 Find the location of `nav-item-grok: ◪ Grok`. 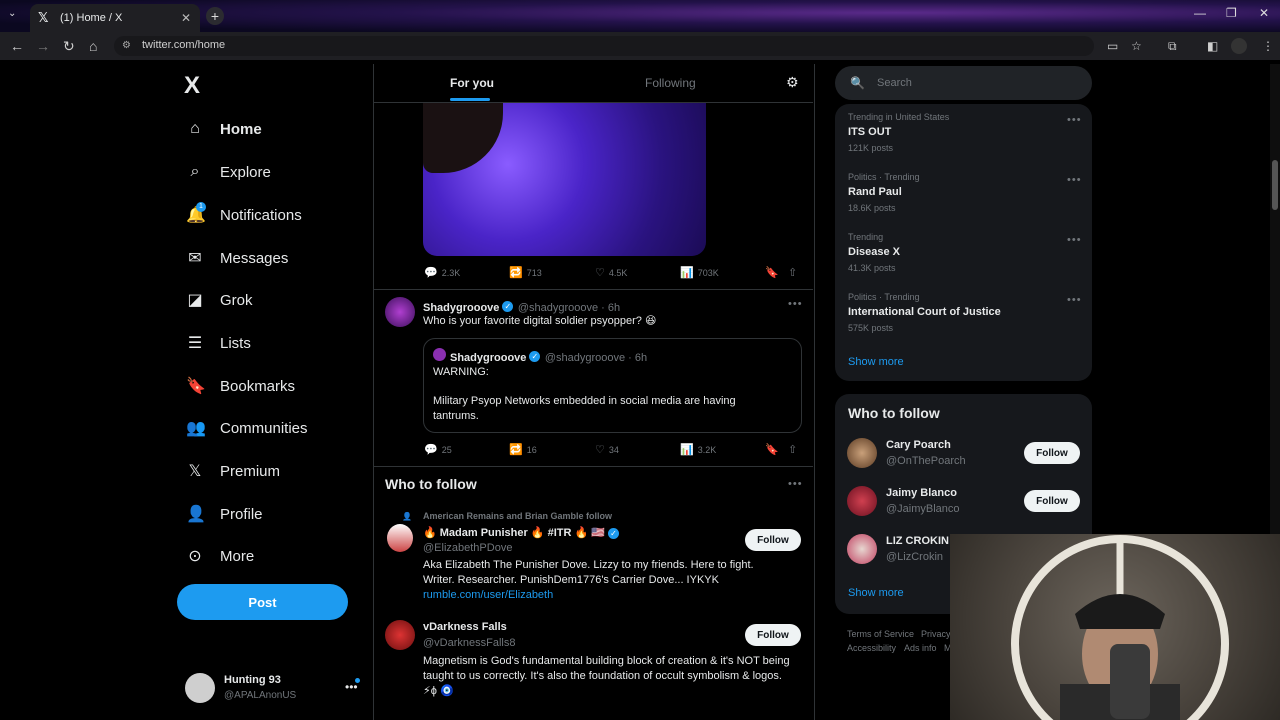

nav-item-grok: ◪ Grok is located at coordinates (219, 300).